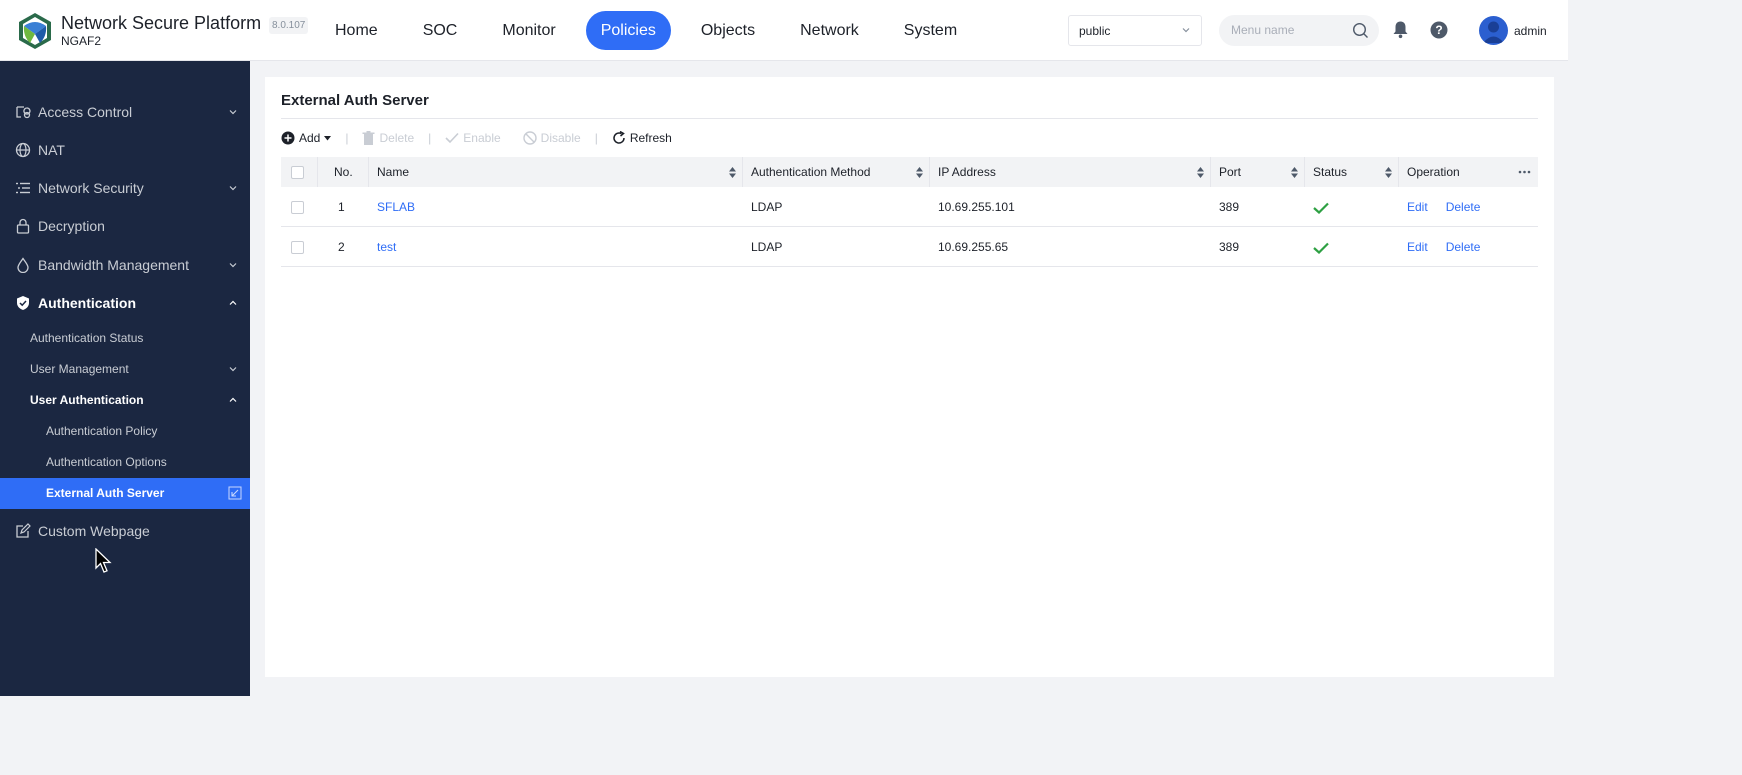  What do you see at coordinates (310, 138) in the screenshot?
I see `add-button-label: Add` at bounding box center [310, 138].